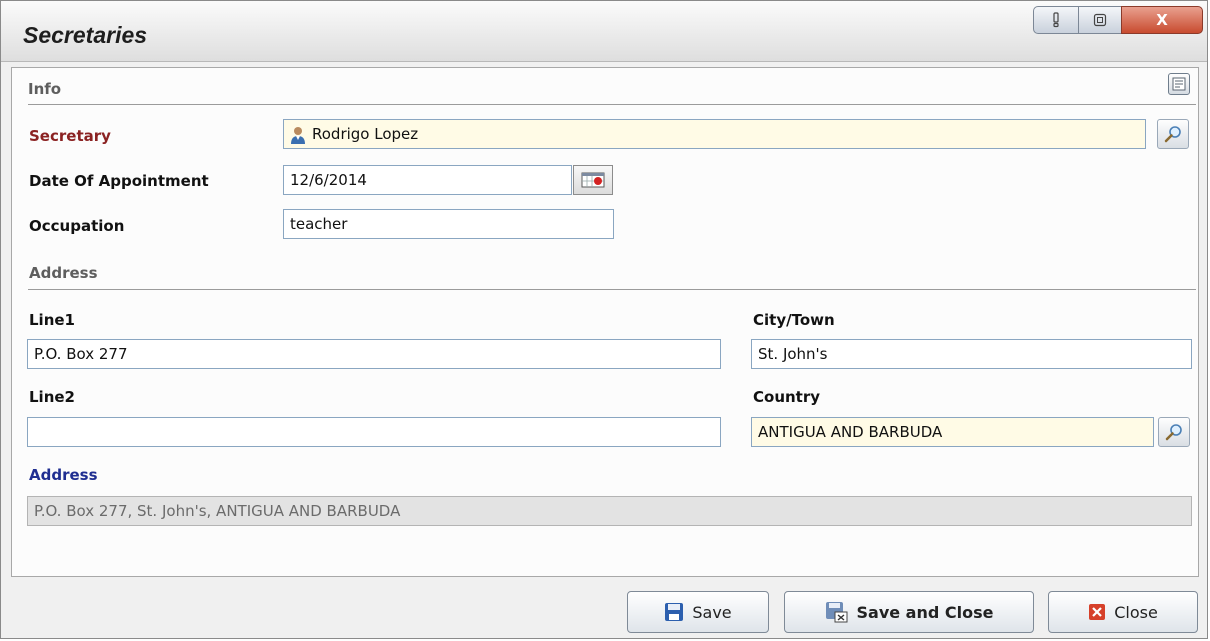  What do you see at coordinates (714, 134) in the screenshot?
I see `secretary-field: Rodrigo Lopez` at bounding box center [714, 134].